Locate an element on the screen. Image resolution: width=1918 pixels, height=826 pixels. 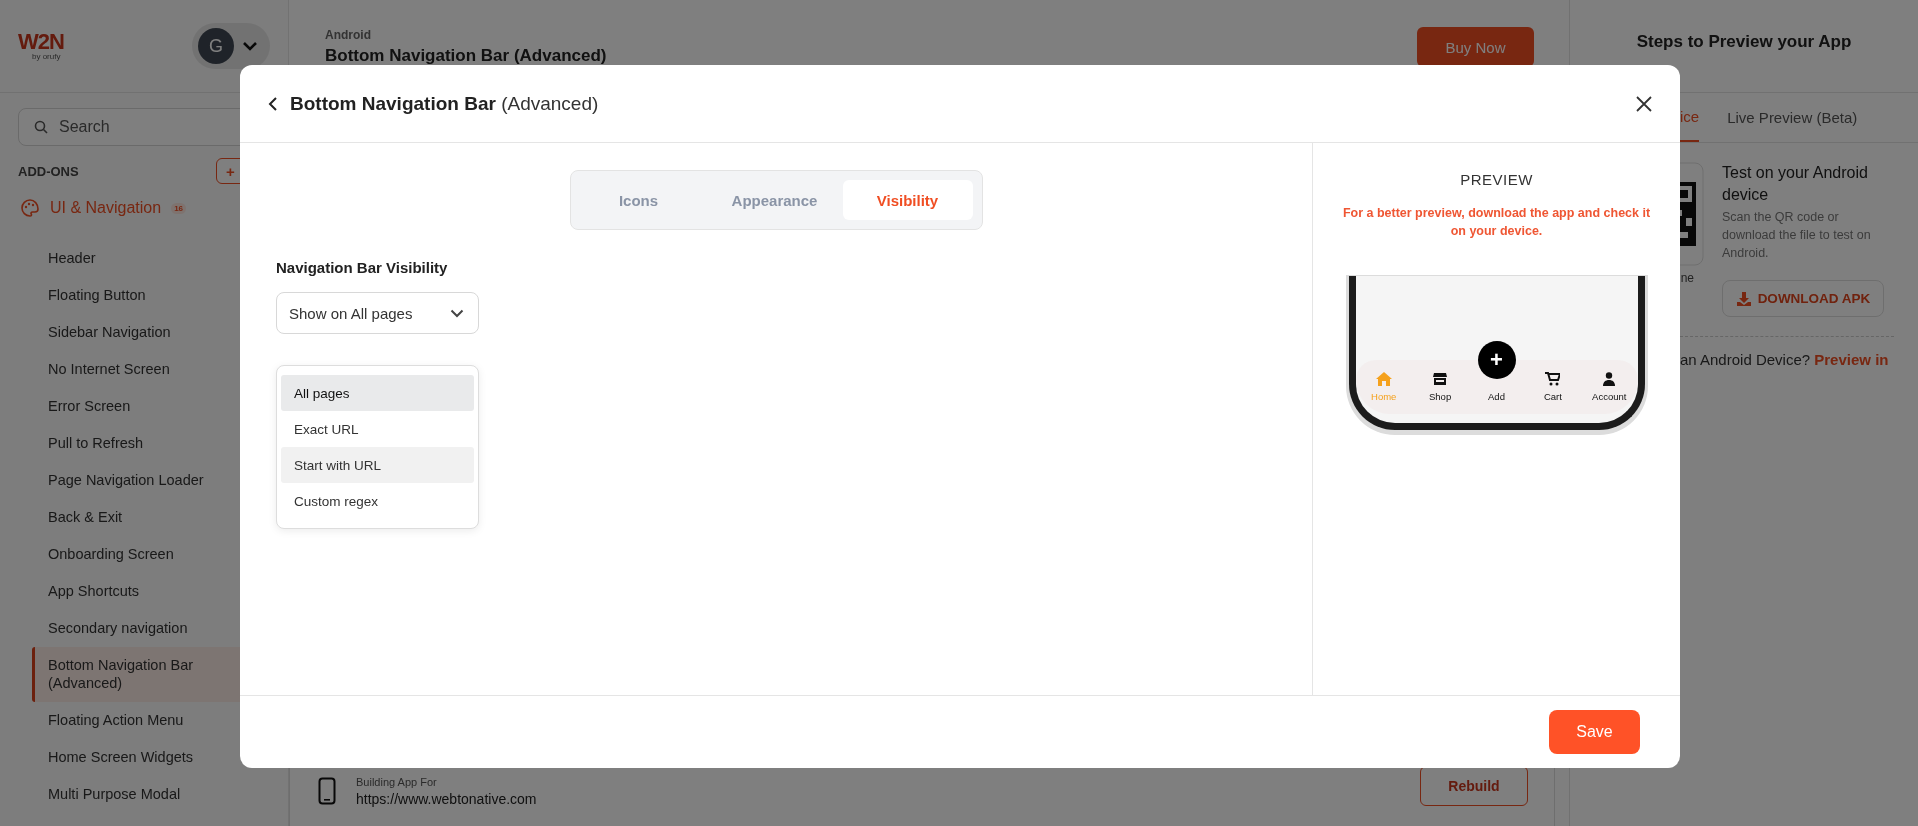
avatar: G is located at coordinates (216, 46).